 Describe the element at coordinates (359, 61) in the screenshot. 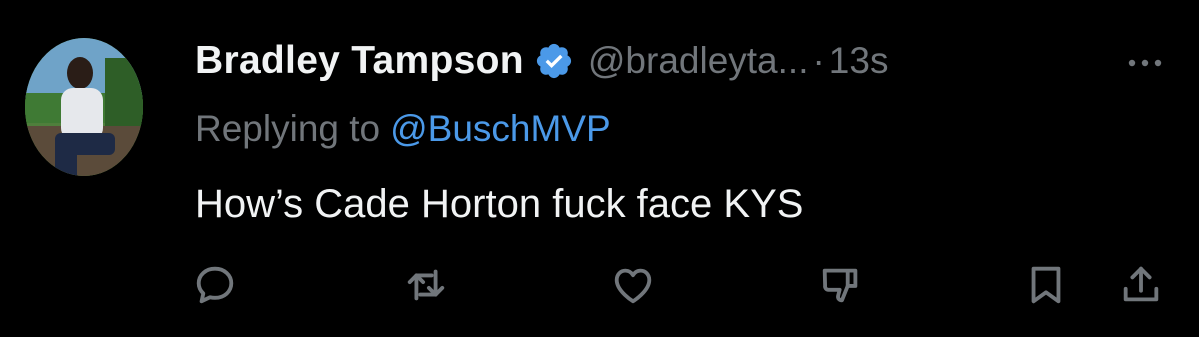

I see `display-name: Bradley Tampson` at that location.